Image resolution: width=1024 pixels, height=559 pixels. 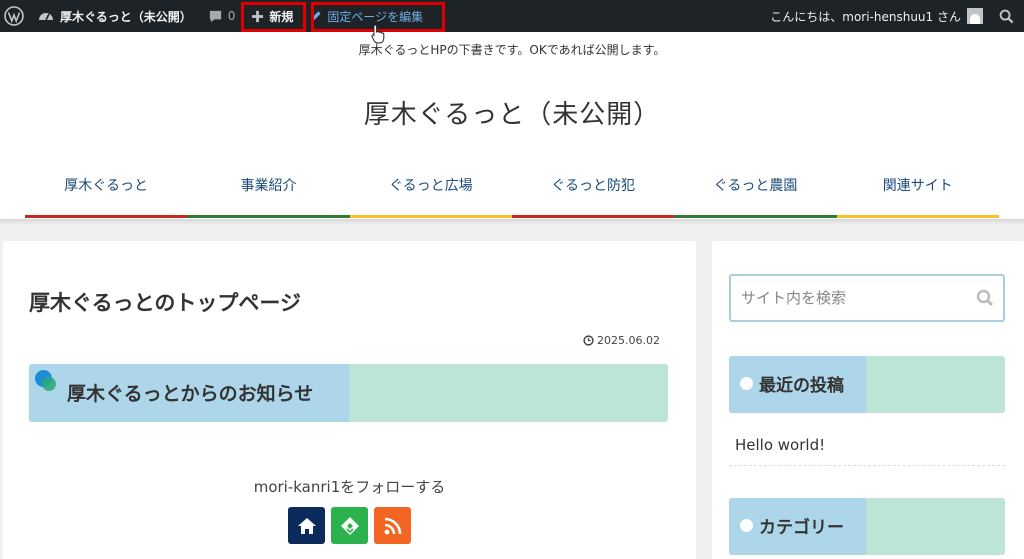 What do you see at coordinates (867, 526) in the screenshot?
I see `categories-heading: カテゴリー` at bounding box center [867, 526].